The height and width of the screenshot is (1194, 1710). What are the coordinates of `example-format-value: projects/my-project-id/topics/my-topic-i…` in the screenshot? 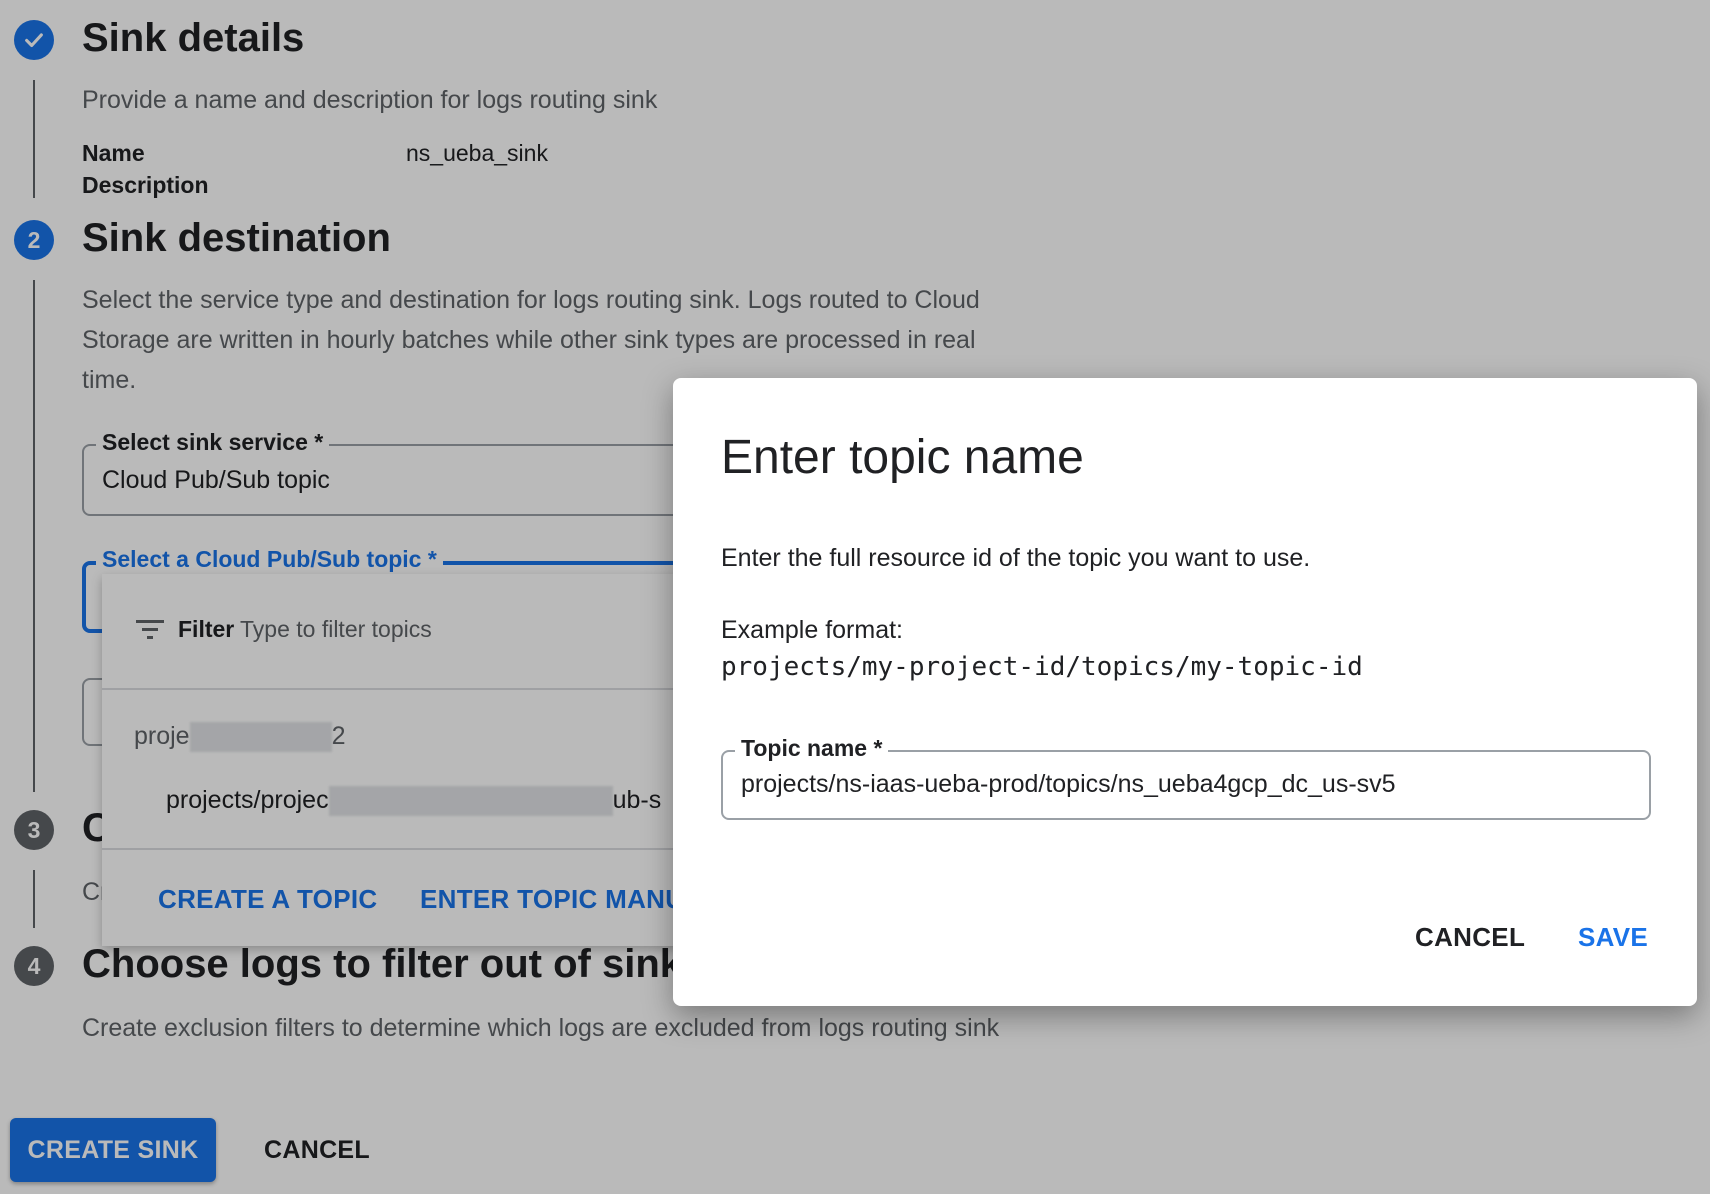 It's located at (1042, 667).